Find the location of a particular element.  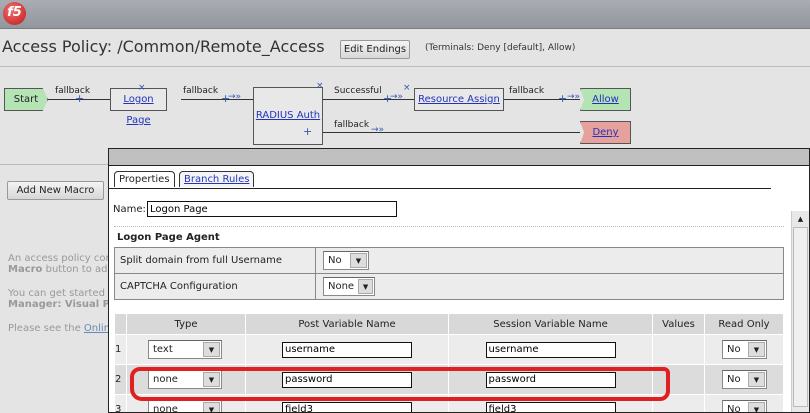

tab-line is located at coordinates (440, 188).